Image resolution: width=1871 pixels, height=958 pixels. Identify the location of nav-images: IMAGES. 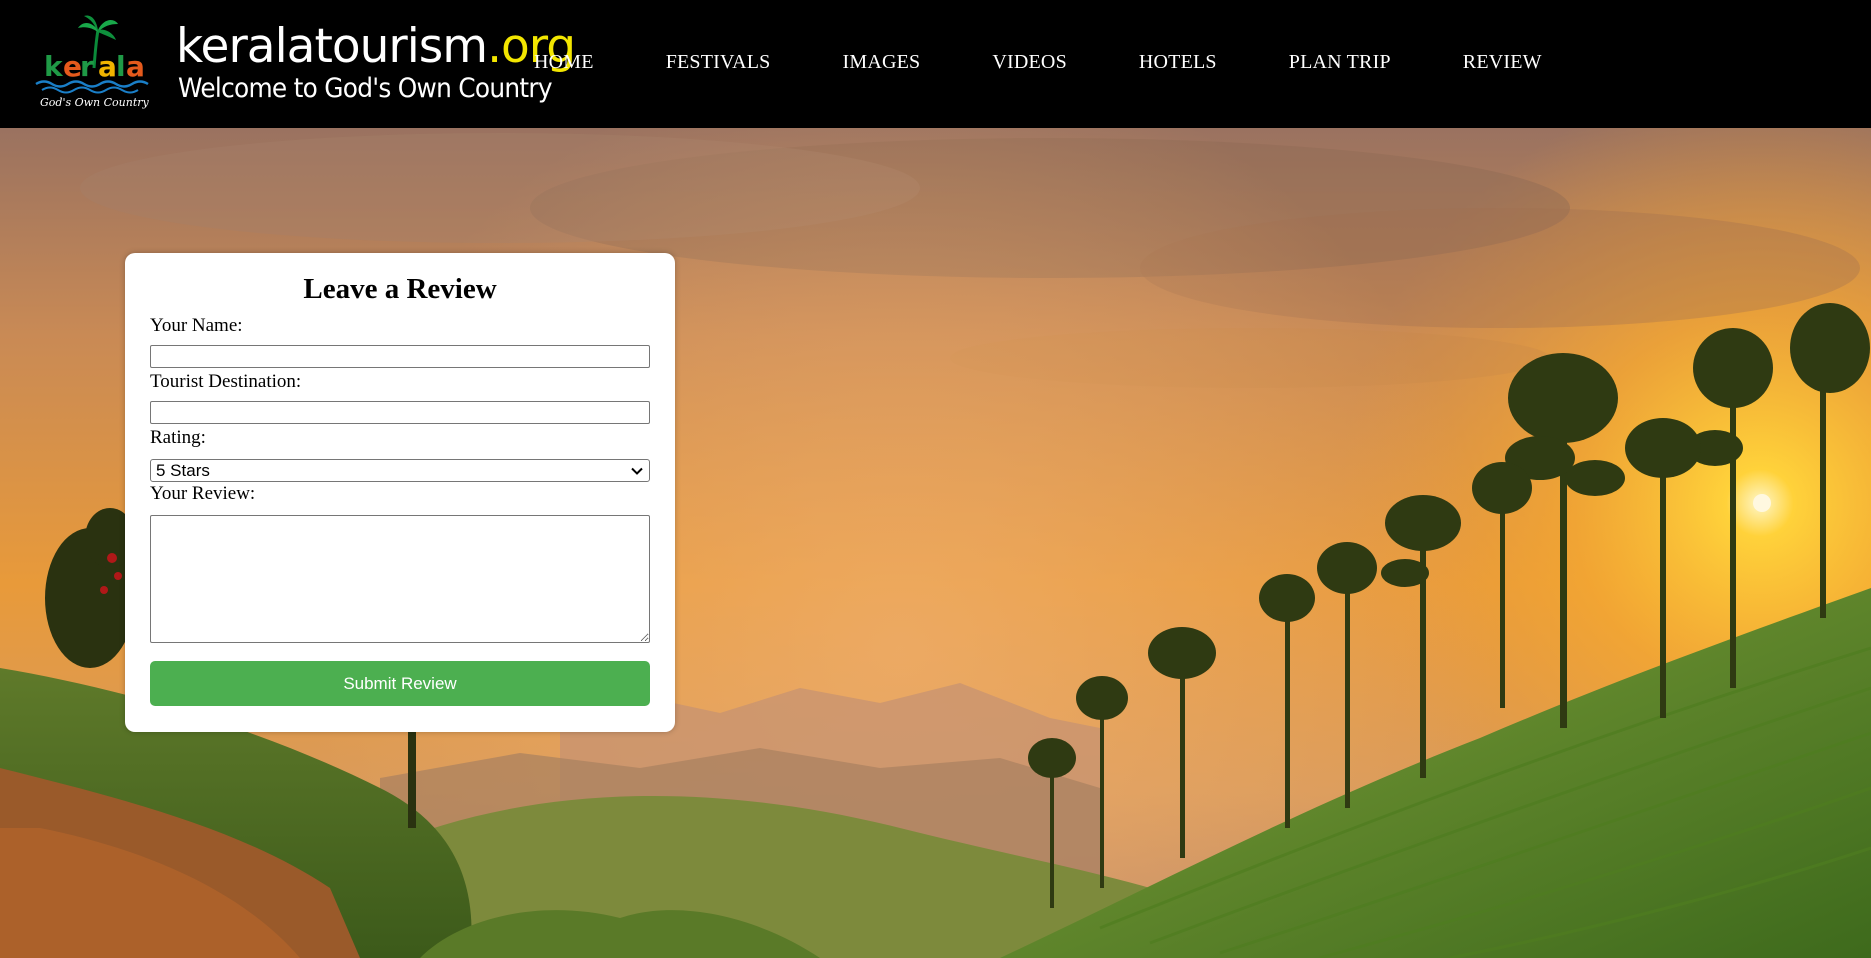
(881, 62).